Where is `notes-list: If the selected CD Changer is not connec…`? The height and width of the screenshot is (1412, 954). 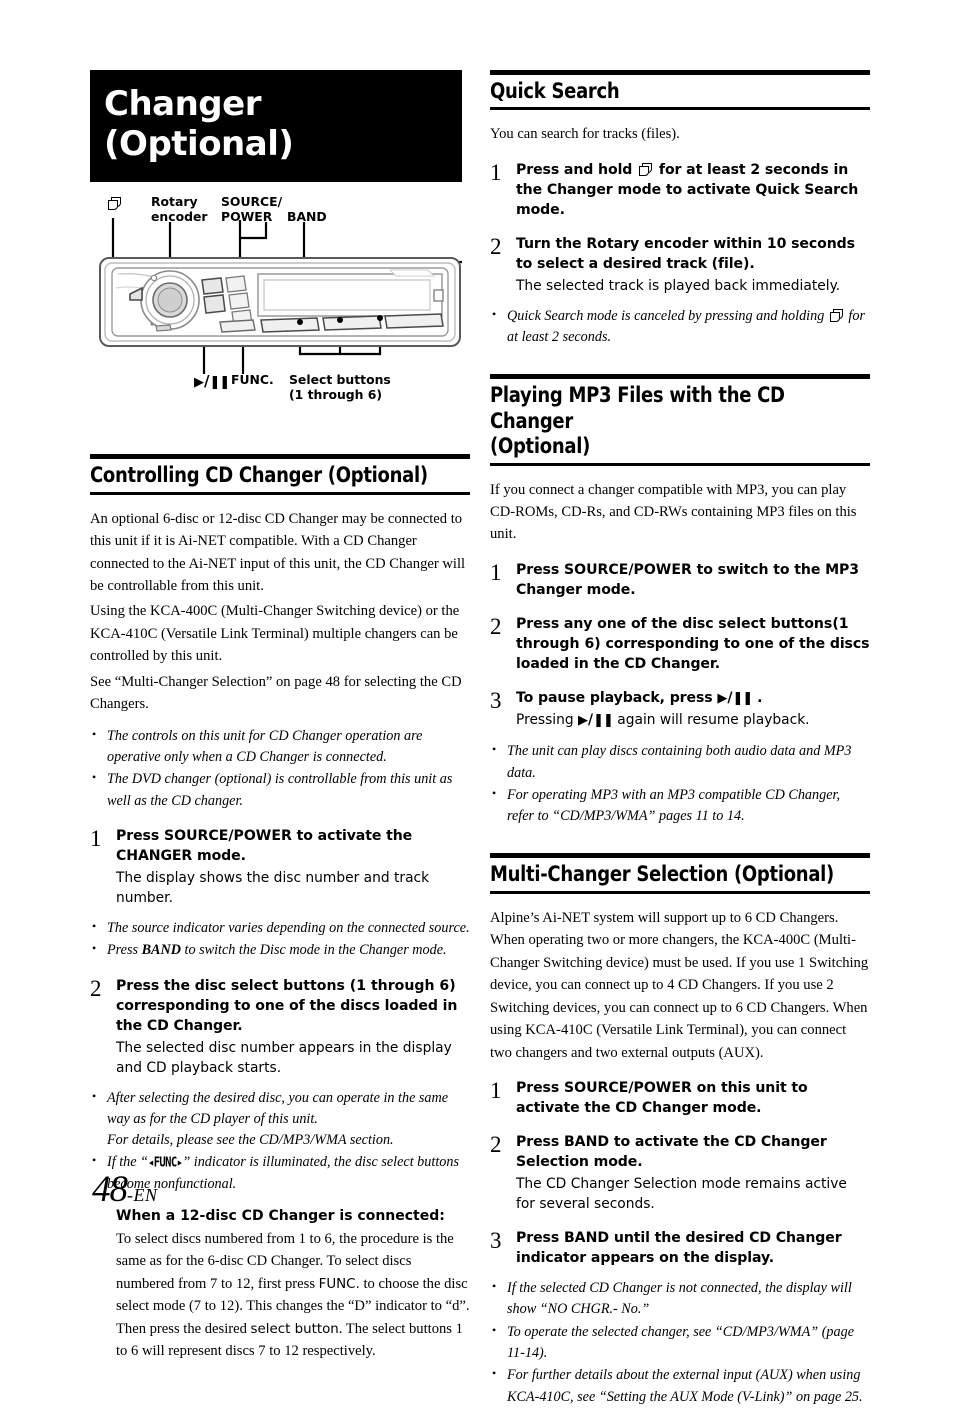
notes-list: If the selected CD Changer is not connec… is located at coordinates (680, 1342).